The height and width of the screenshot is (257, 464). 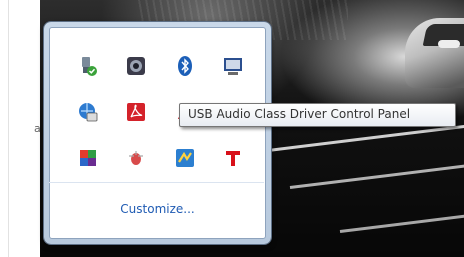 What do you see at coordinates (88, 112) in the screenshot?
I see `network-connection-icon` at bounding box center [88, 112].